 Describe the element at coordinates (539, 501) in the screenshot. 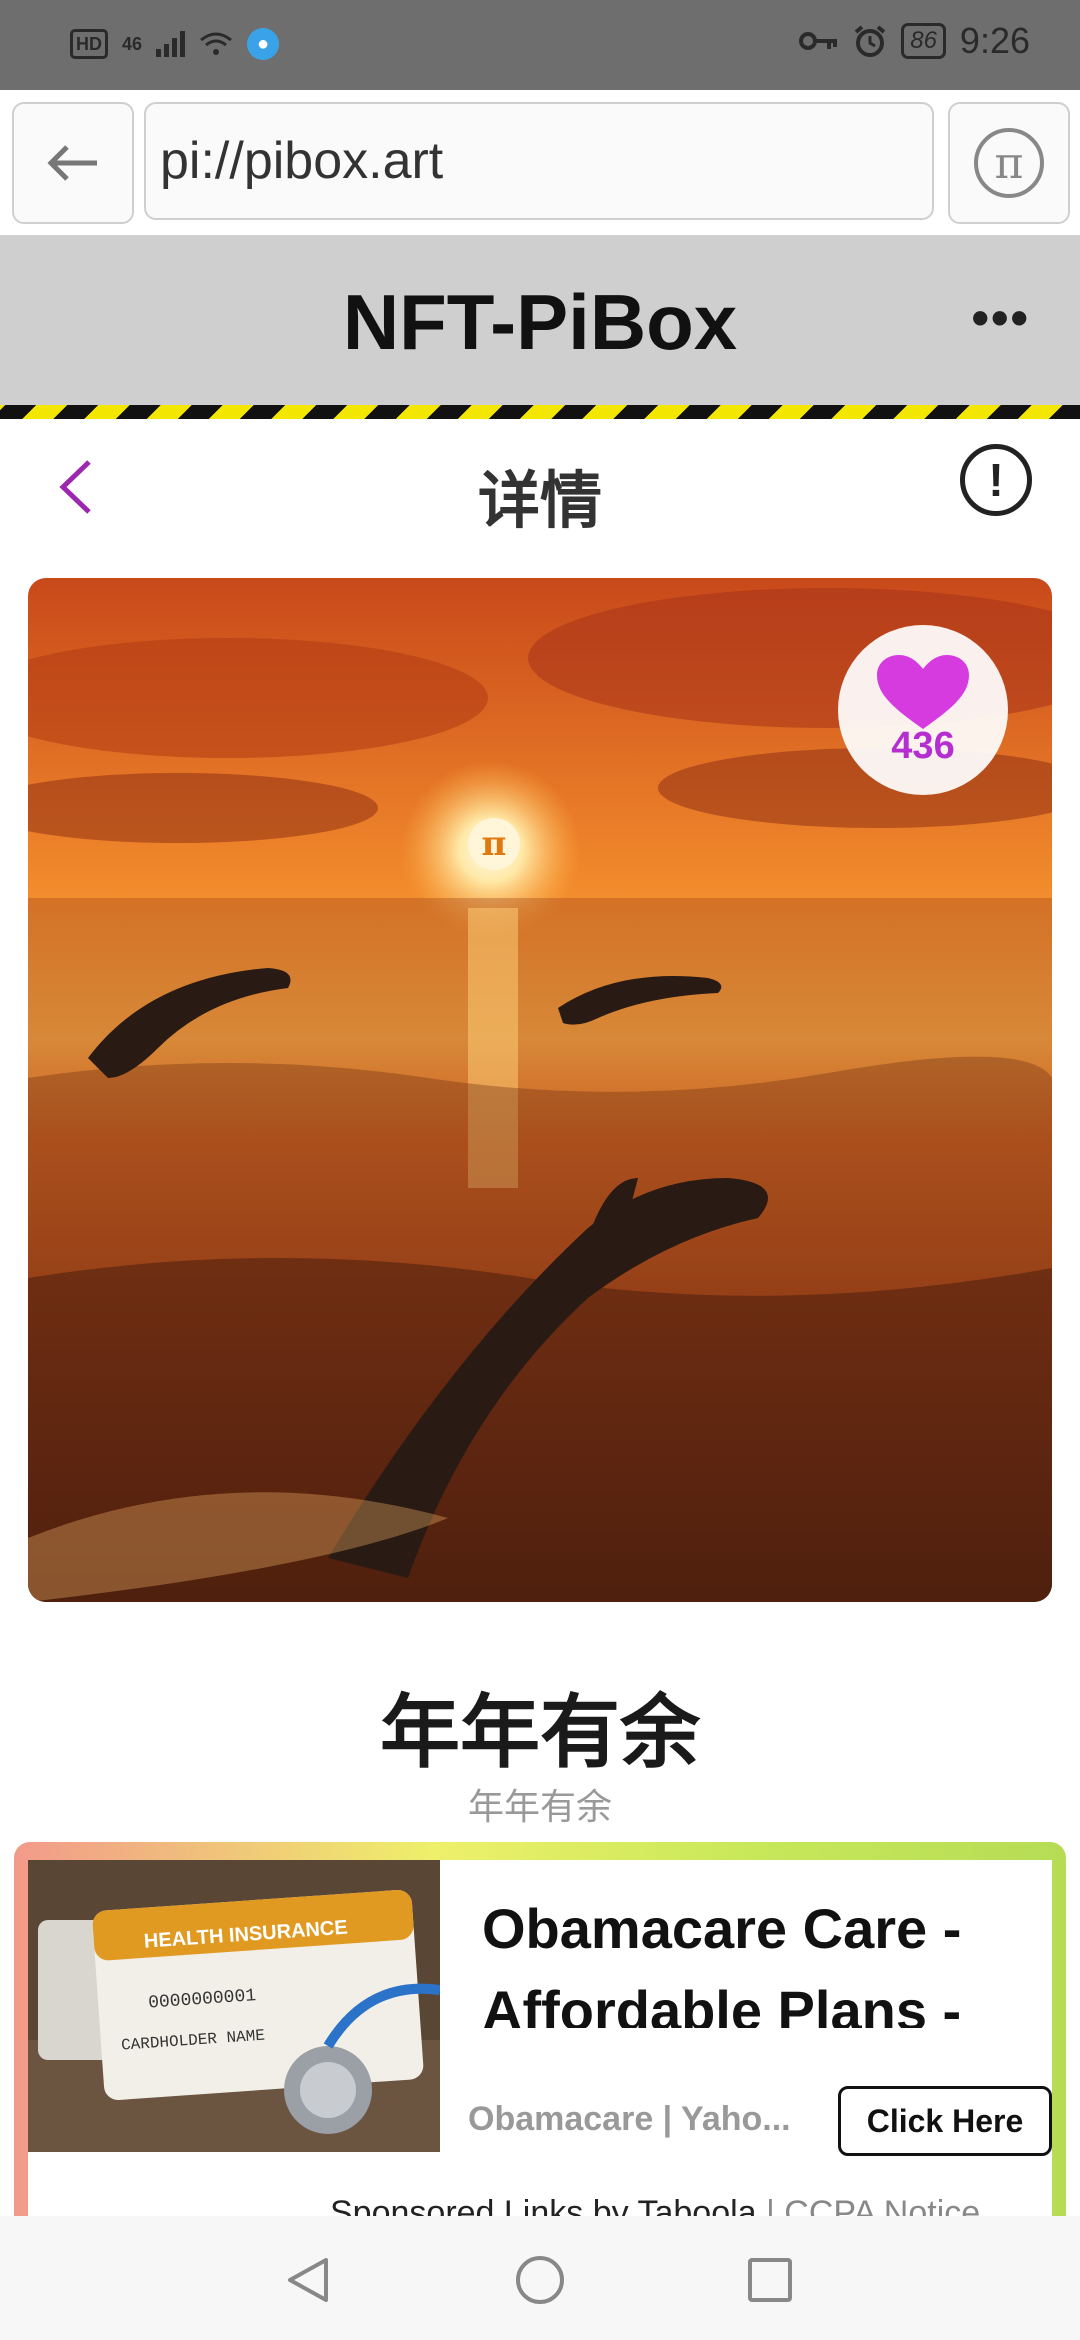

I see `page-title: 详情` at that location.